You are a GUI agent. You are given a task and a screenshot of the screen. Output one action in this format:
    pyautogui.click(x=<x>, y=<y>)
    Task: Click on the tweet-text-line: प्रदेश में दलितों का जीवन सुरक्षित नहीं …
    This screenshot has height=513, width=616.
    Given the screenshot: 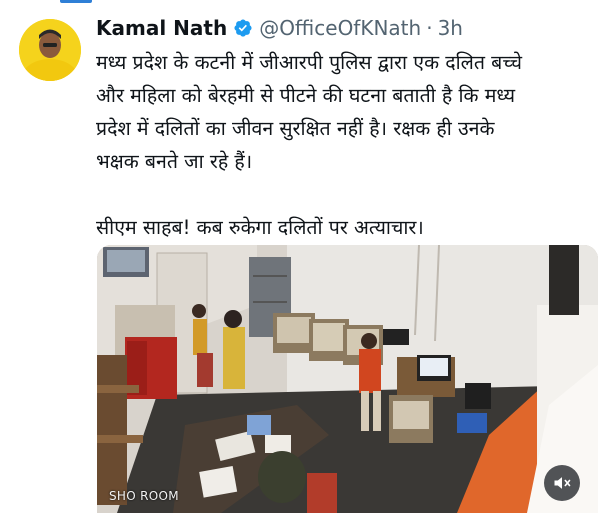 What is the action you would take?
    pyautogui.click(x=295, y=128)
    